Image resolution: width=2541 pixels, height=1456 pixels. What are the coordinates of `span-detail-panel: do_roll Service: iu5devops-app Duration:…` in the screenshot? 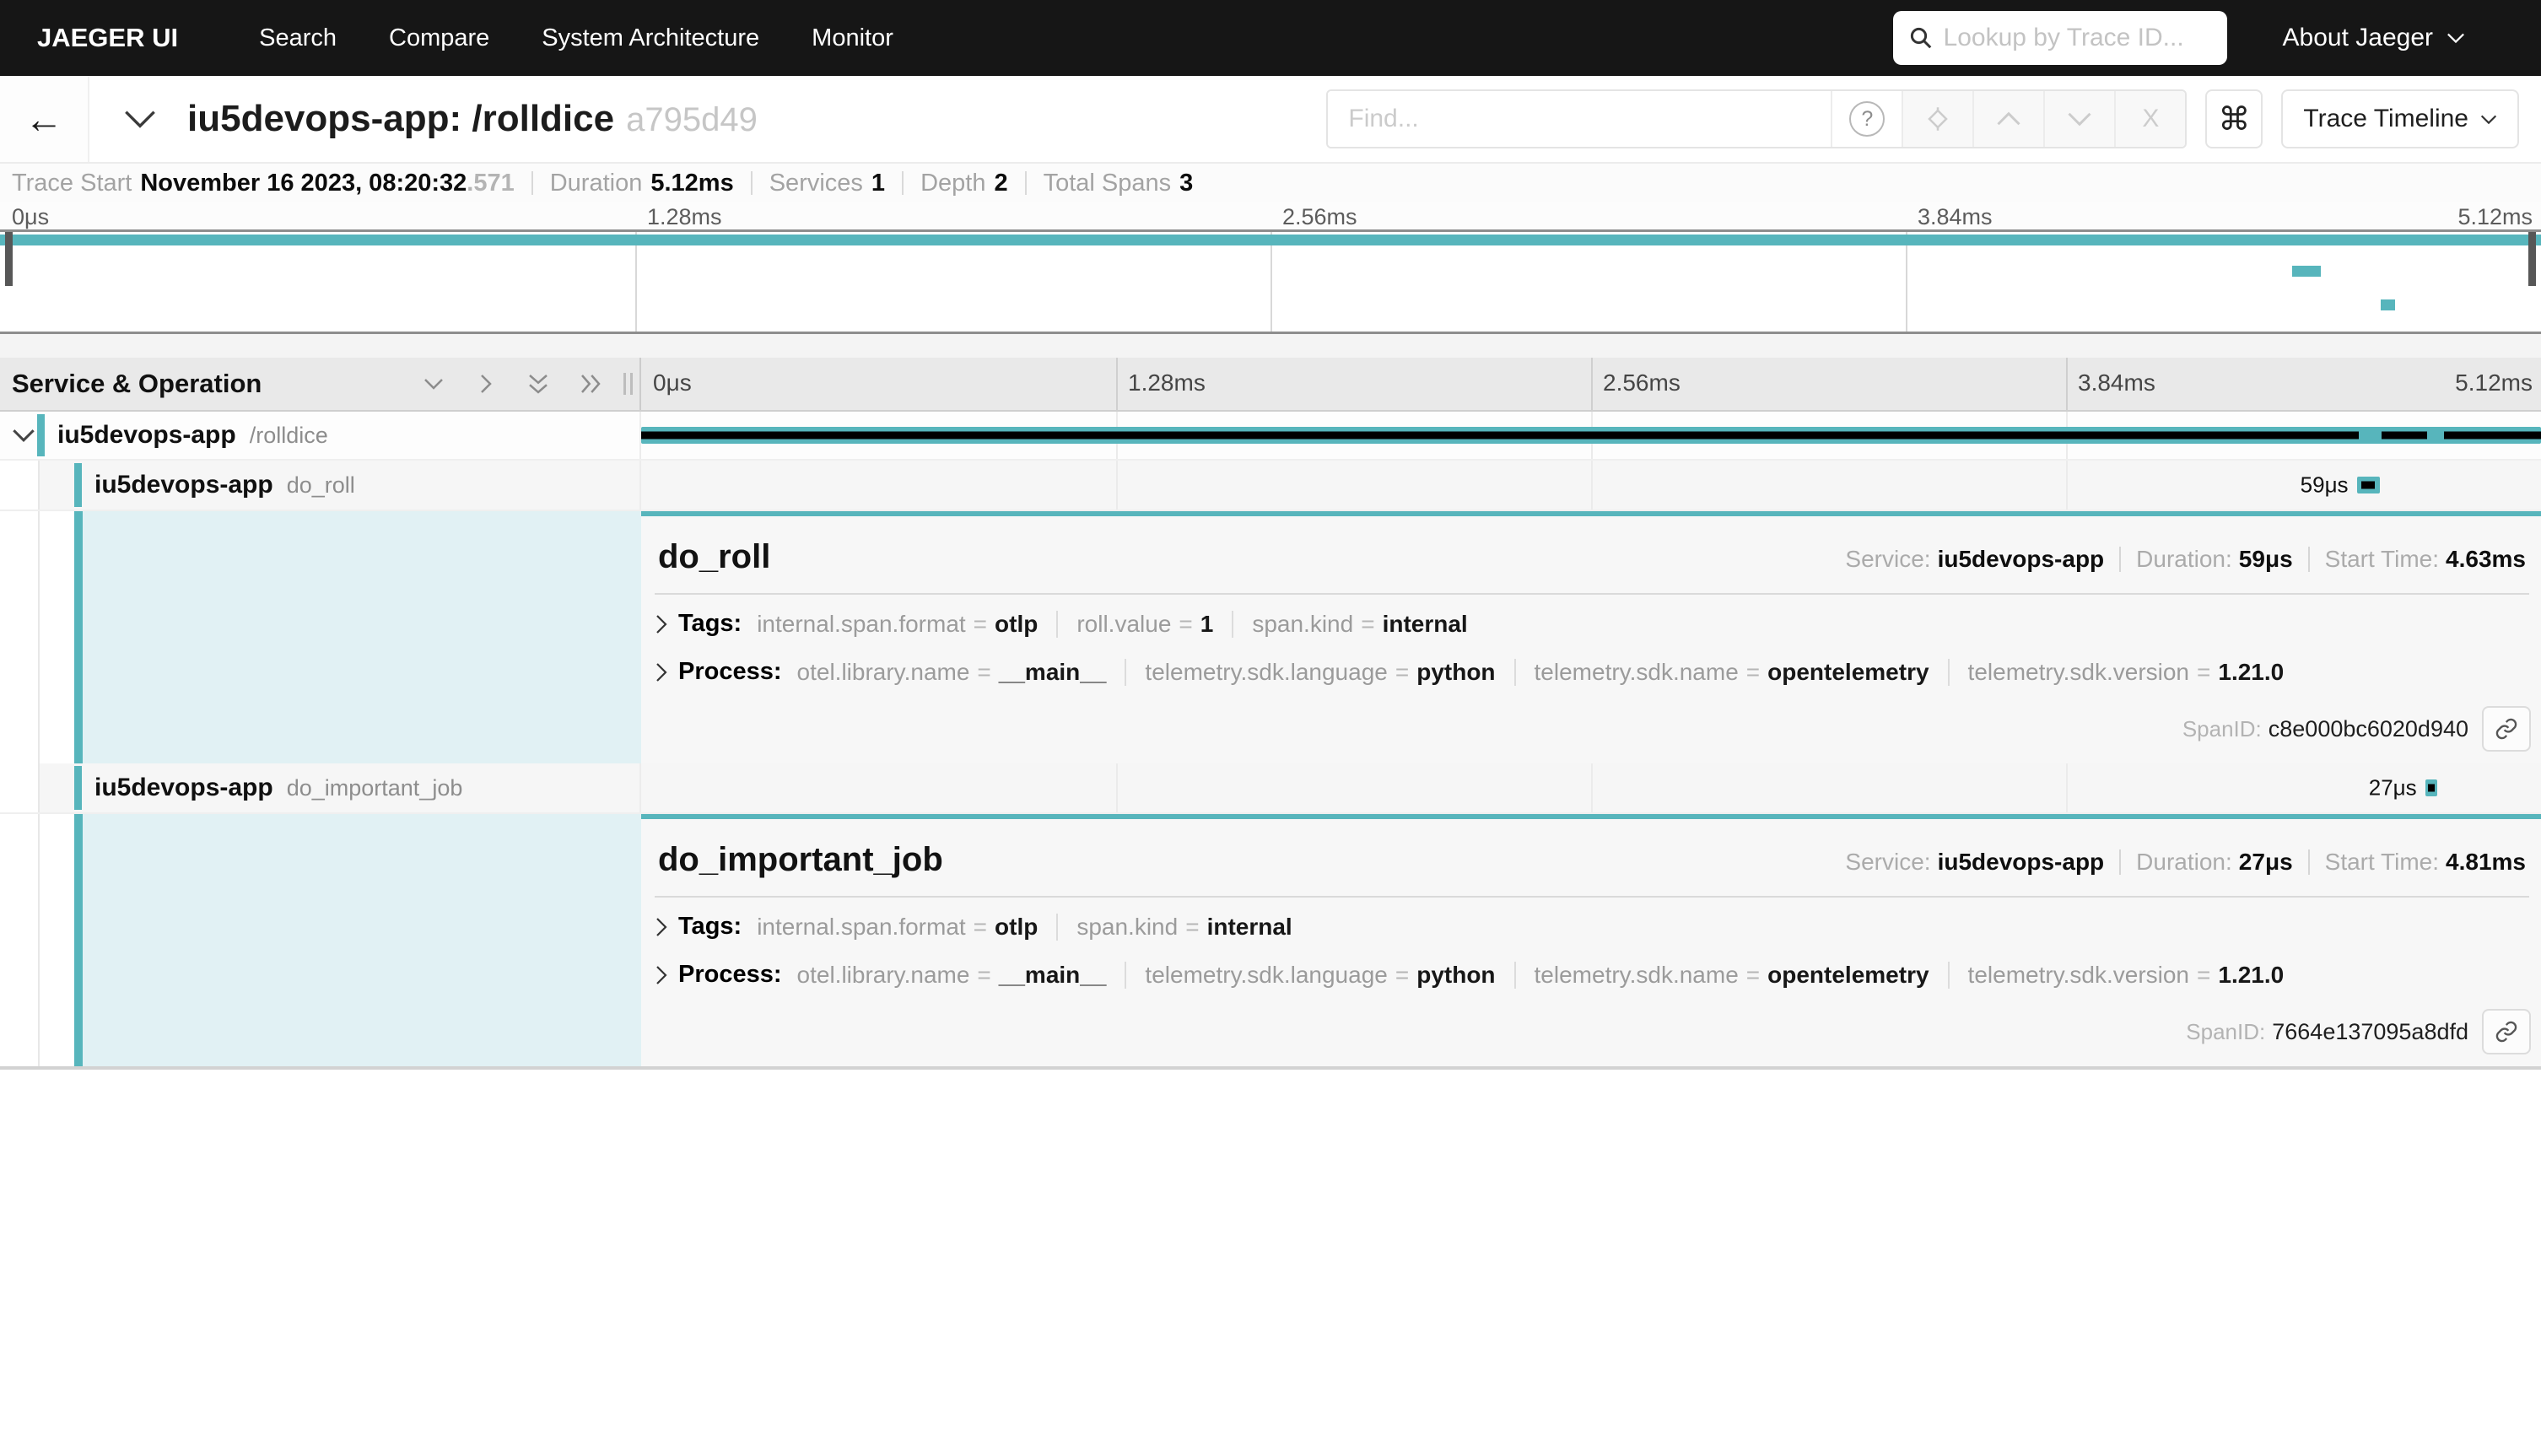 It's located at (1591, 637).